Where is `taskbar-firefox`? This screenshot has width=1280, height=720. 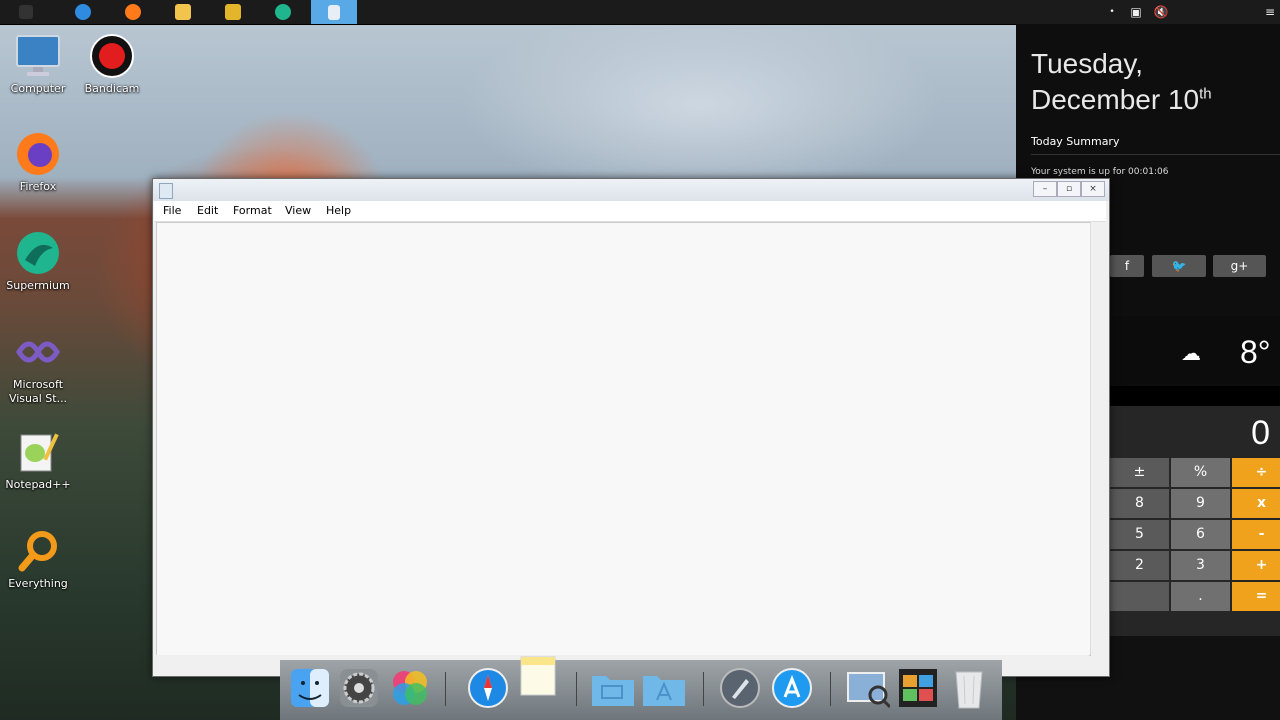
taskbar-firefox is located at coordinates (133, 12).